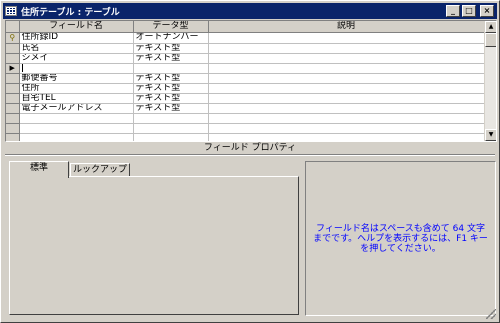 The image size is (500, 323). I want to click on vertical-scrollbar: ▲ ▼, so click(490, 81).